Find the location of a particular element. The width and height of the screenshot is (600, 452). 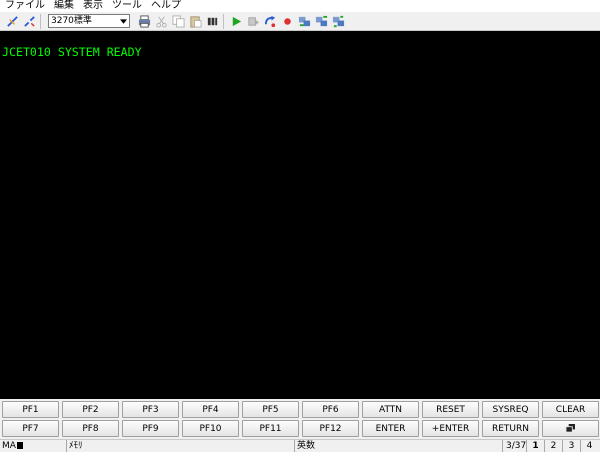

menu-tools: ツール is located at coordinates (126, 6).